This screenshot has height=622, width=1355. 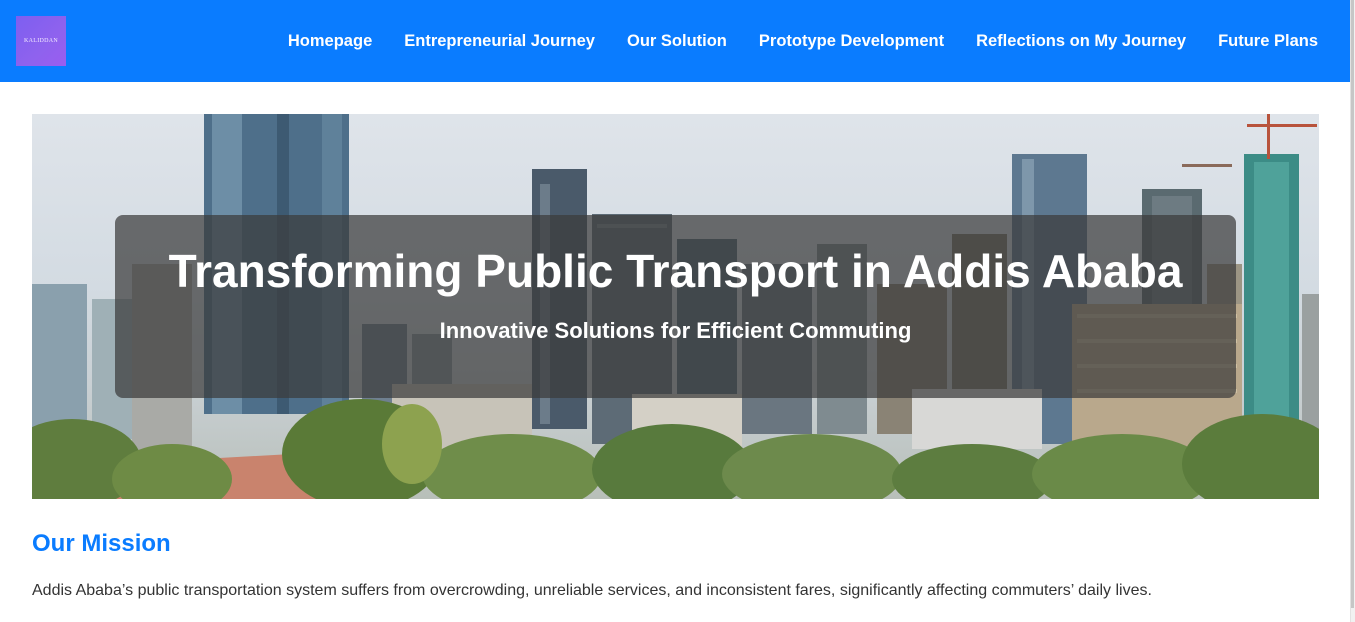 I want to click on nav-item-future-plans: Future Plans, so click(x=1268, y=41).